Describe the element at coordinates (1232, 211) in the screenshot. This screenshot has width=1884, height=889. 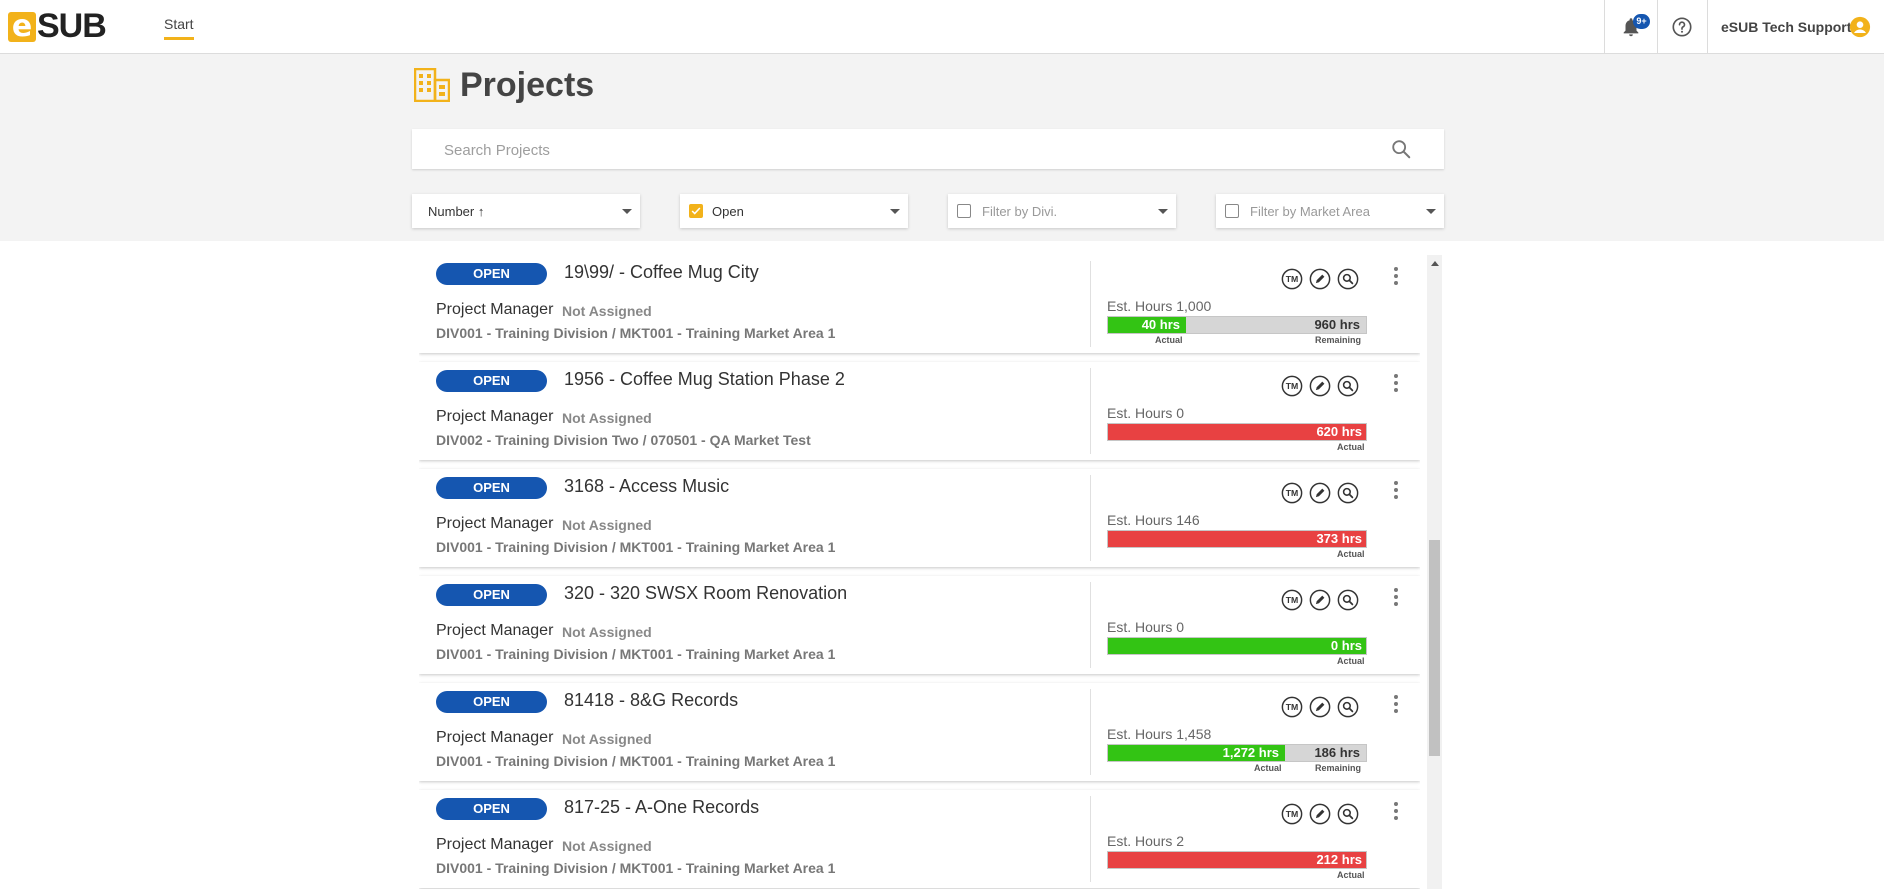
I see `market-area-checkbox` at that location.